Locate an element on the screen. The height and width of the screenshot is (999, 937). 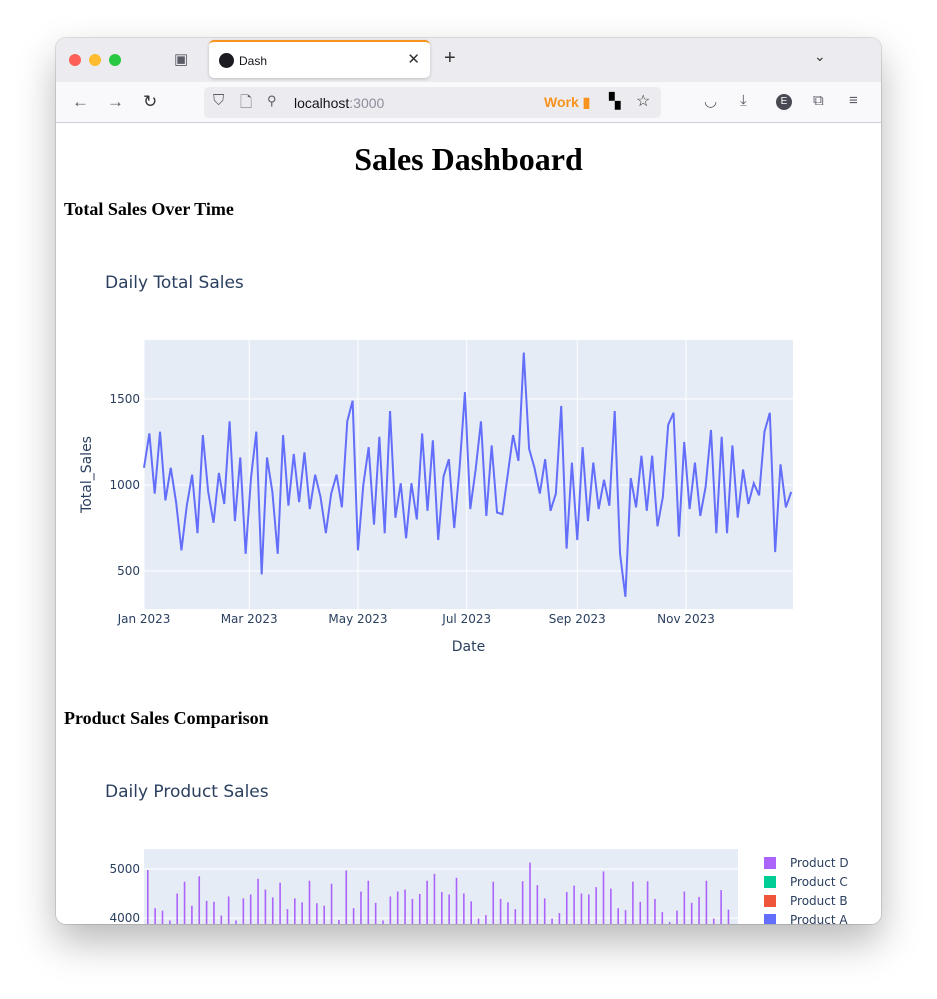
x-tick-label: Jan 2023 is located at coordinates (144, 619).